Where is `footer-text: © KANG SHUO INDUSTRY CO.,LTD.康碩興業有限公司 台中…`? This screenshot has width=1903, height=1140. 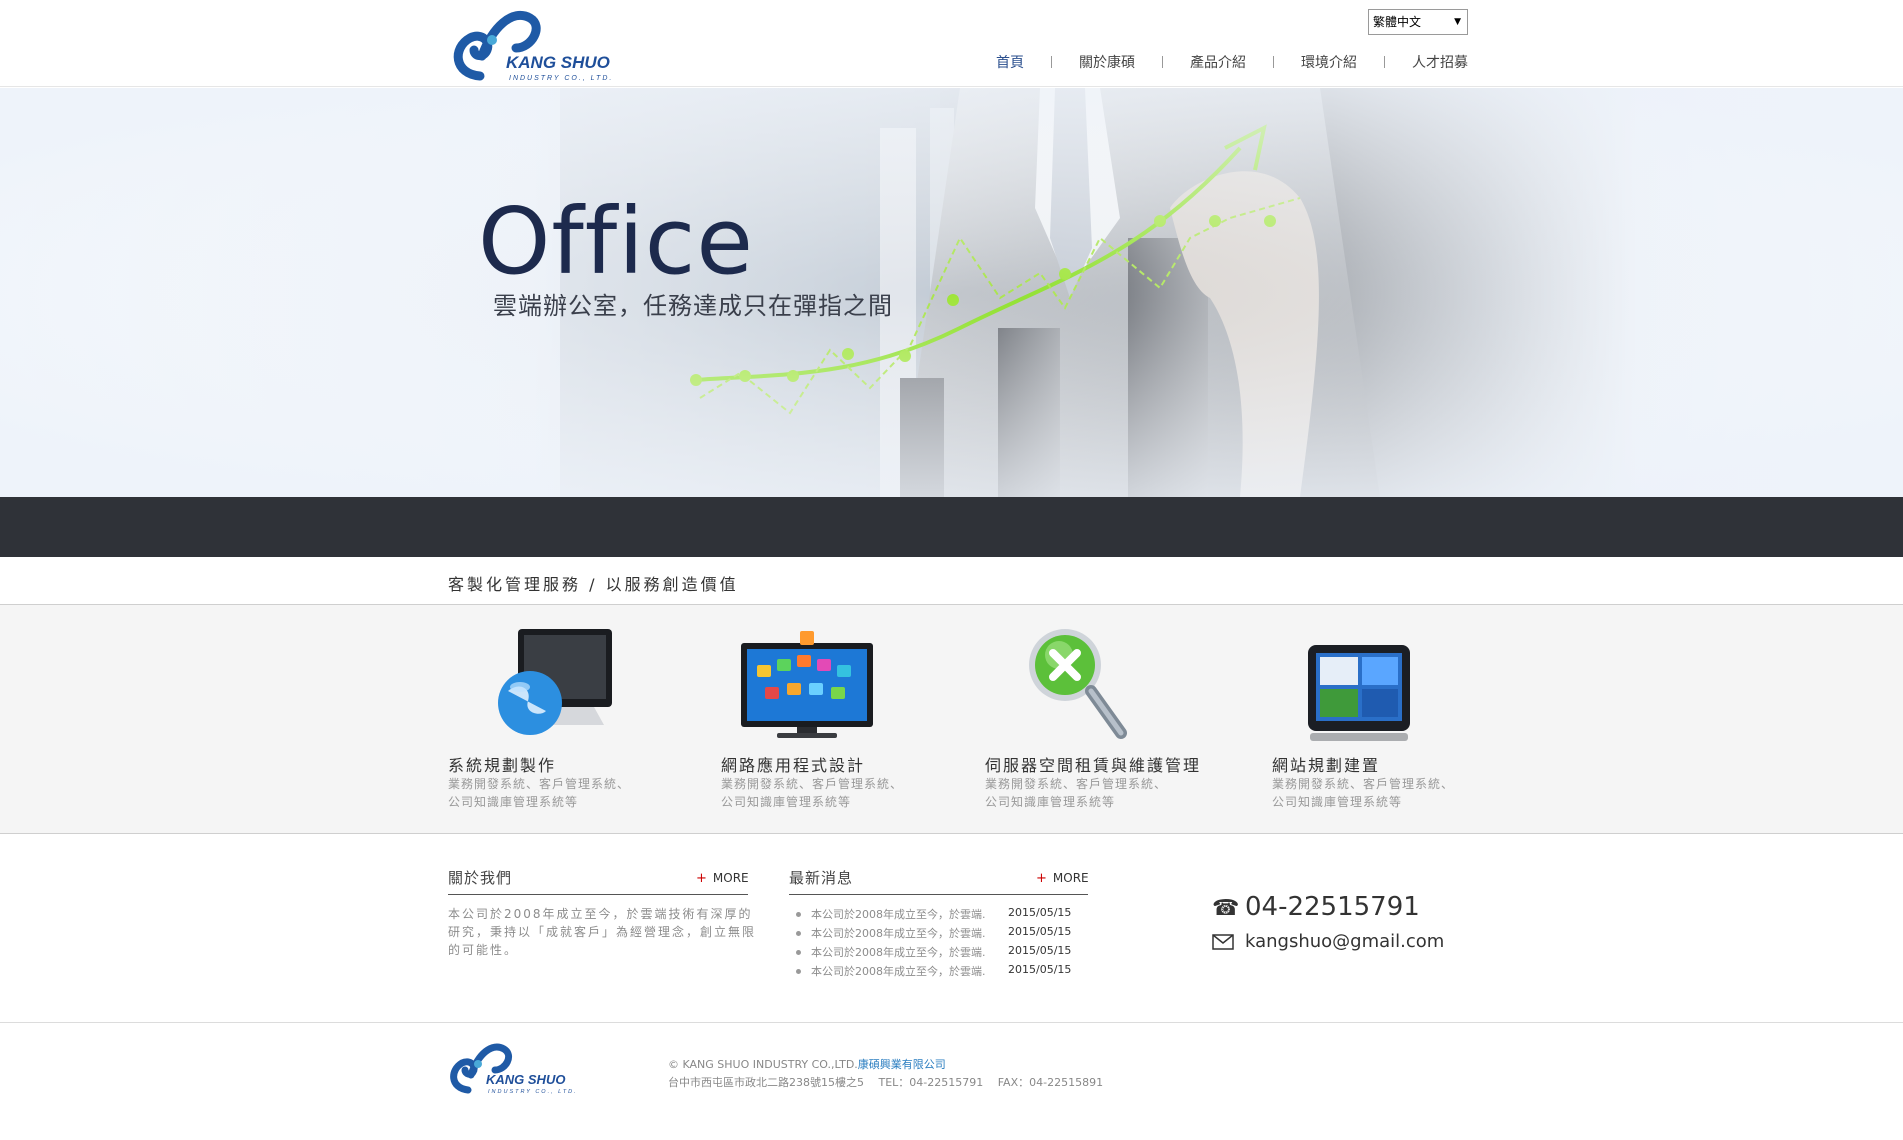 footer-text: © KANG SHUO INDUSTRY CO.,LTD.康碩興業有限公司 台中… is located at coordinates (885, 1074).